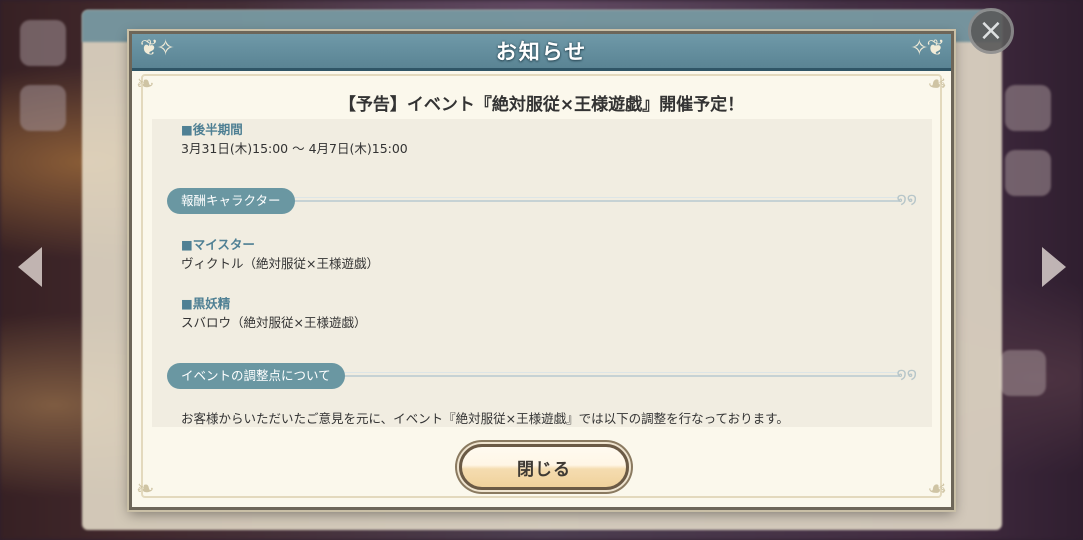  What do you see at coordinates (206, 303) in the screenshot?
I see `fairy-heading: ■黒妖精` at bounding box center [206, 303].